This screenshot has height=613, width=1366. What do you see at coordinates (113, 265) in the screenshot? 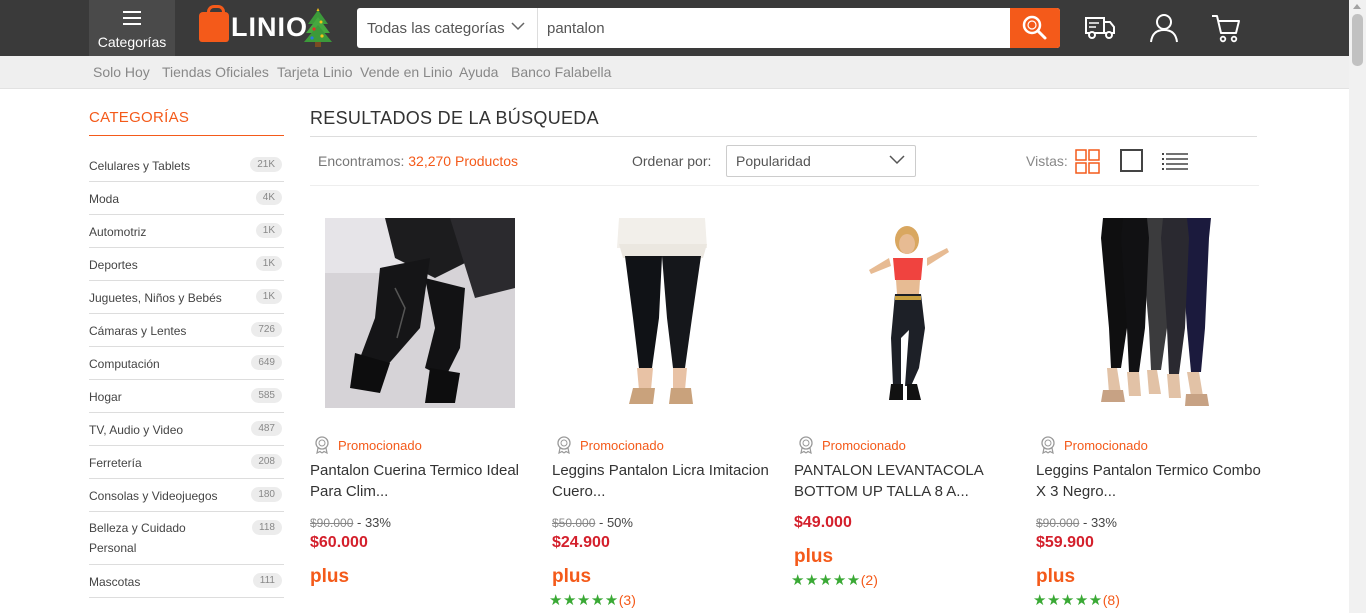
I see `sidebar-item-label: Deportes` at bounding box center [113, 265].